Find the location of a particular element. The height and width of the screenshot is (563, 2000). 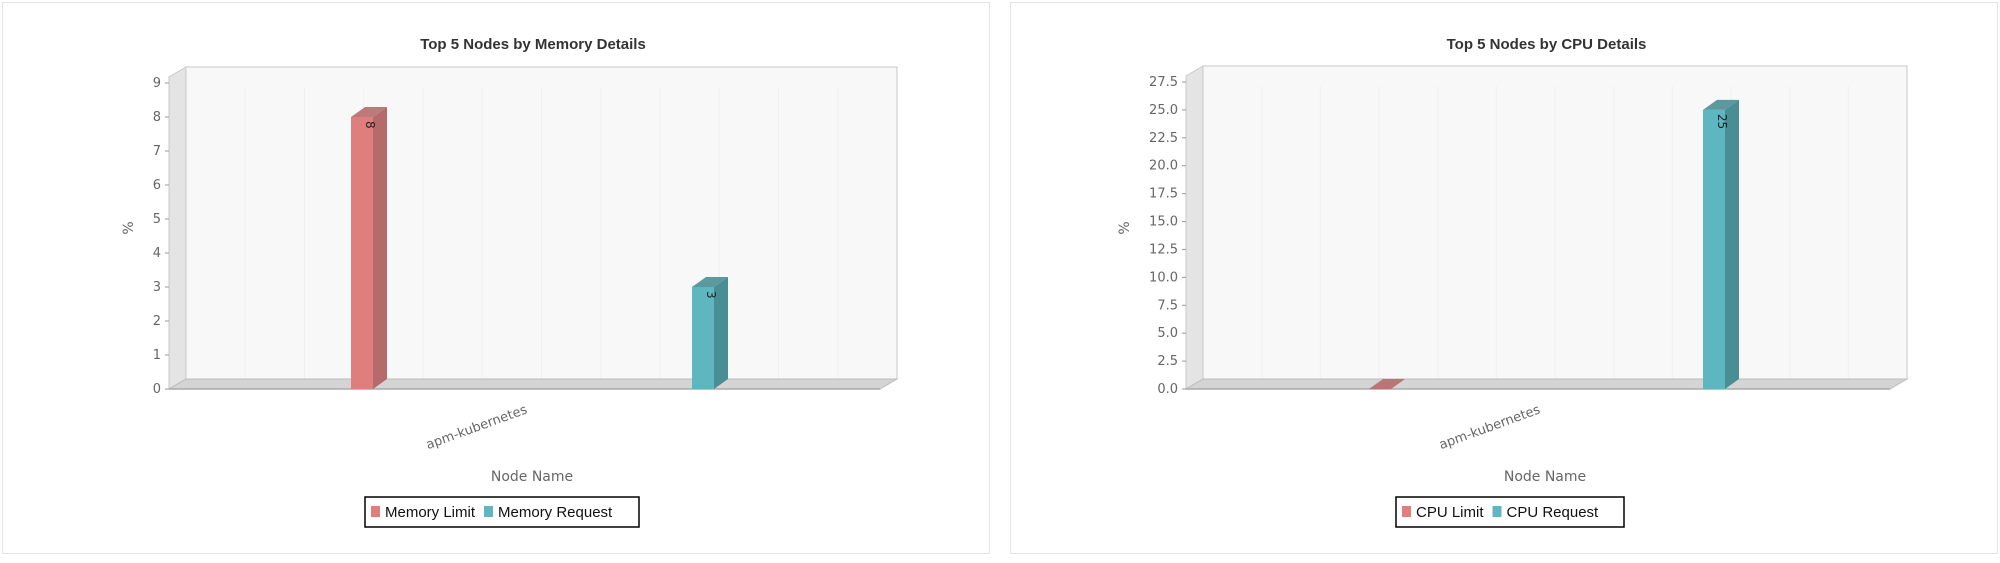

y-tick-label: 9 is located at coordinates (157, 83).